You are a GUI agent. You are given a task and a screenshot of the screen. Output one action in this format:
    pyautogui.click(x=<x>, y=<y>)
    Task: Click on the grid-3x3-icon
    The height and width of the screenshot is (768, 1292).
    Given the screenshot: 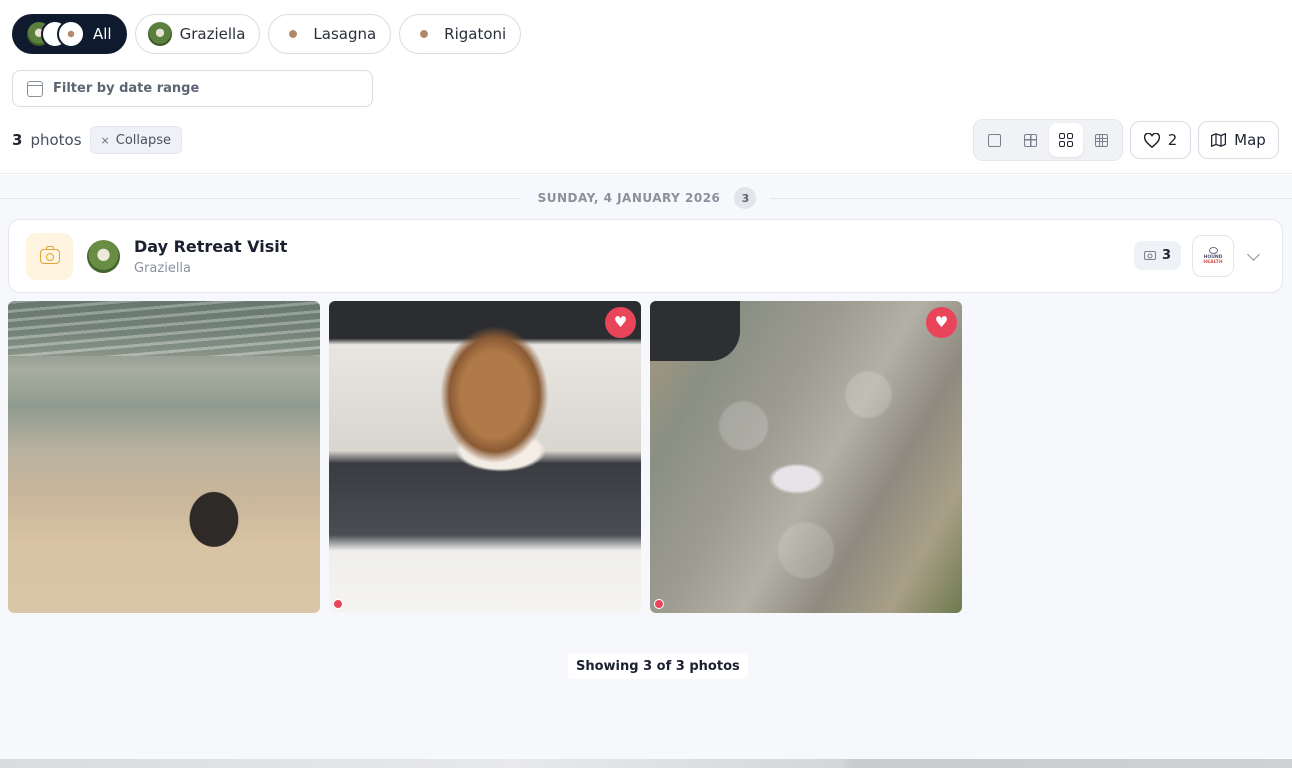 What is the action you would take?
    pyautogui.click(x=1101, y=140)
    